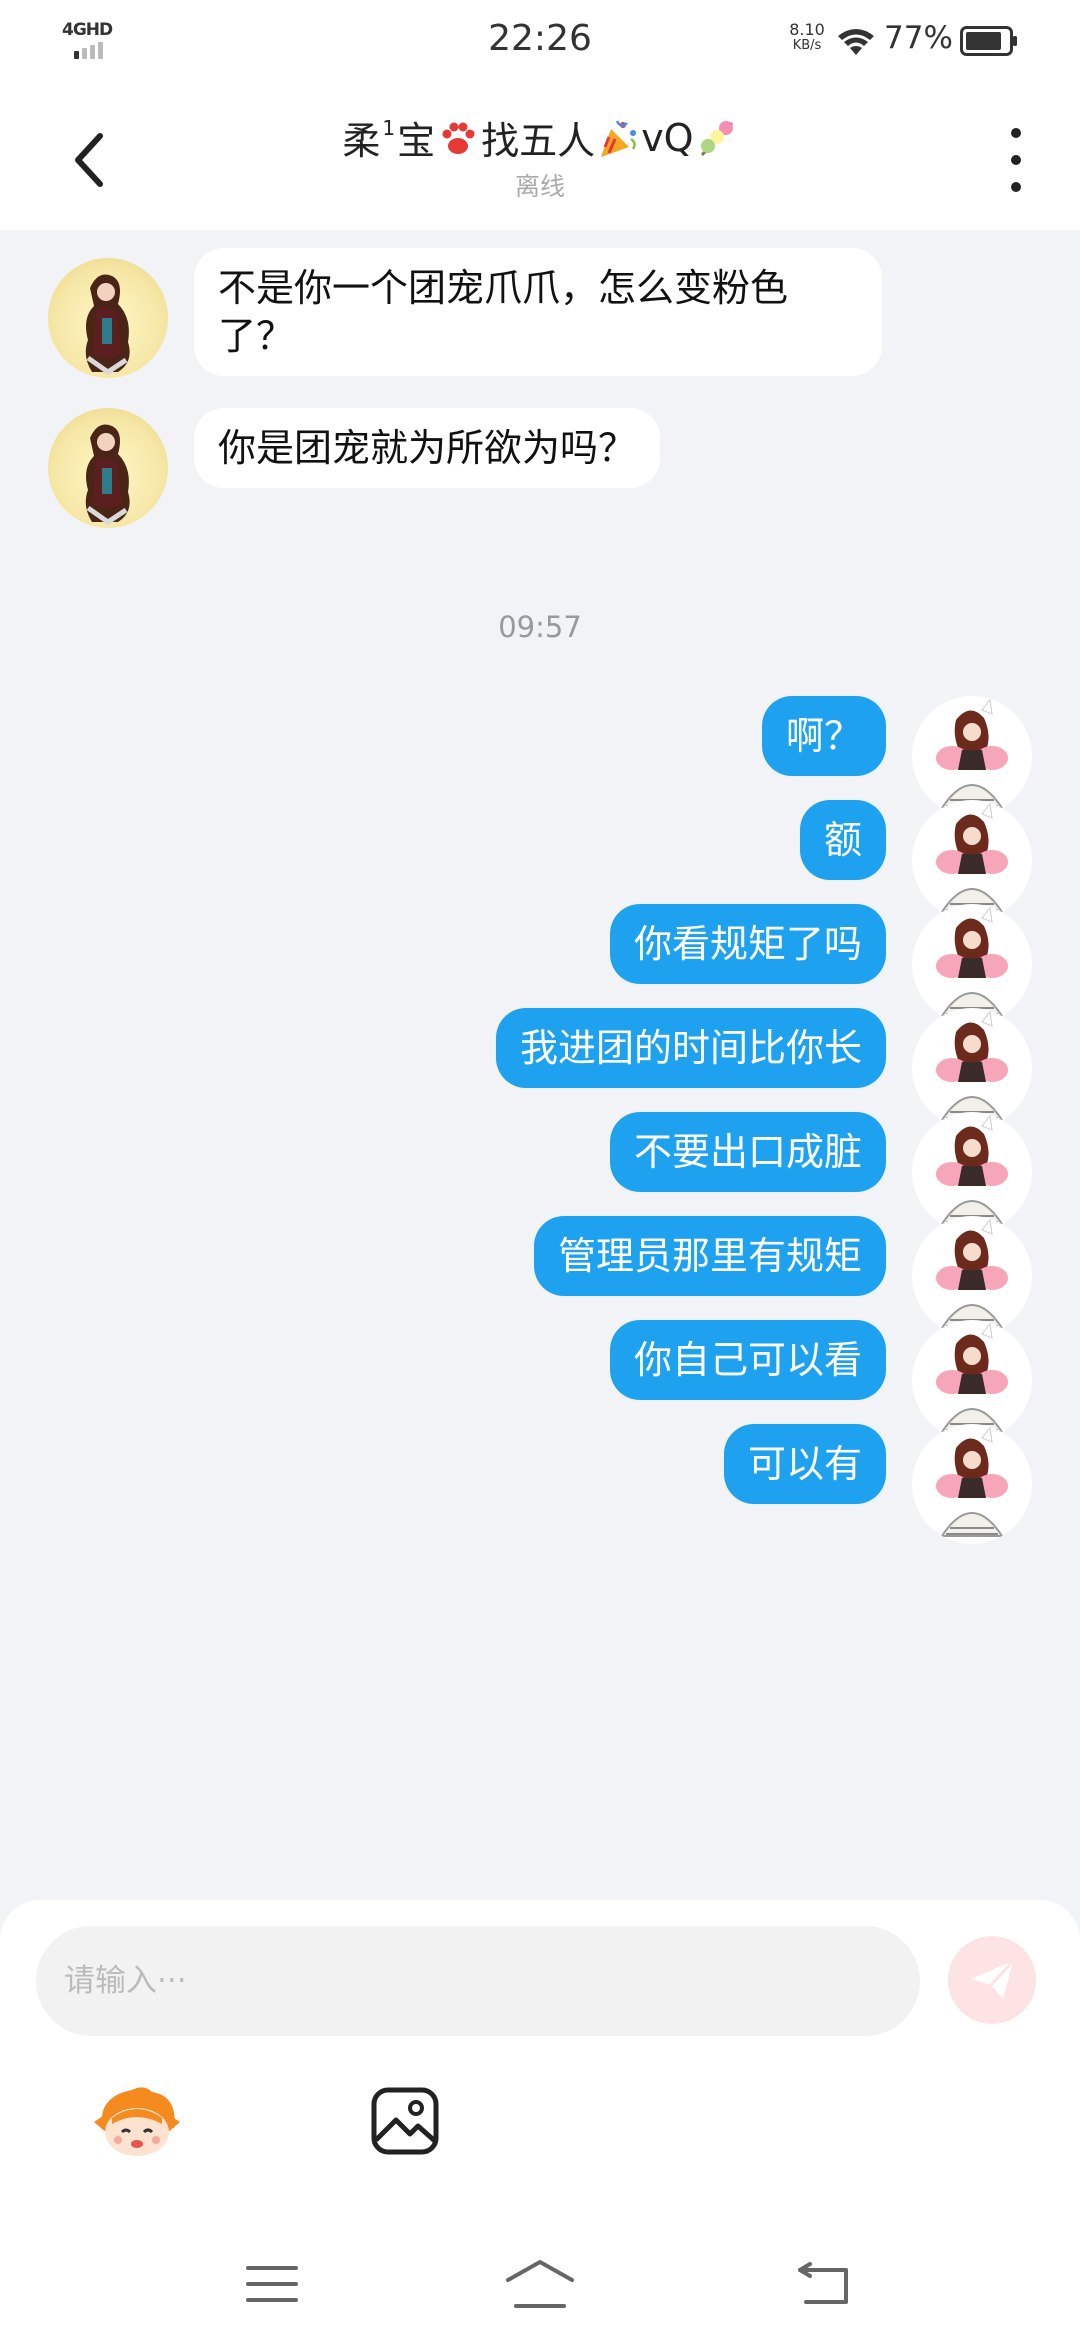 This screenshot has height=2340, width=1080. I want to click on chat-title: 柔 1 宝 找五人 vQ, so click(539, 137).